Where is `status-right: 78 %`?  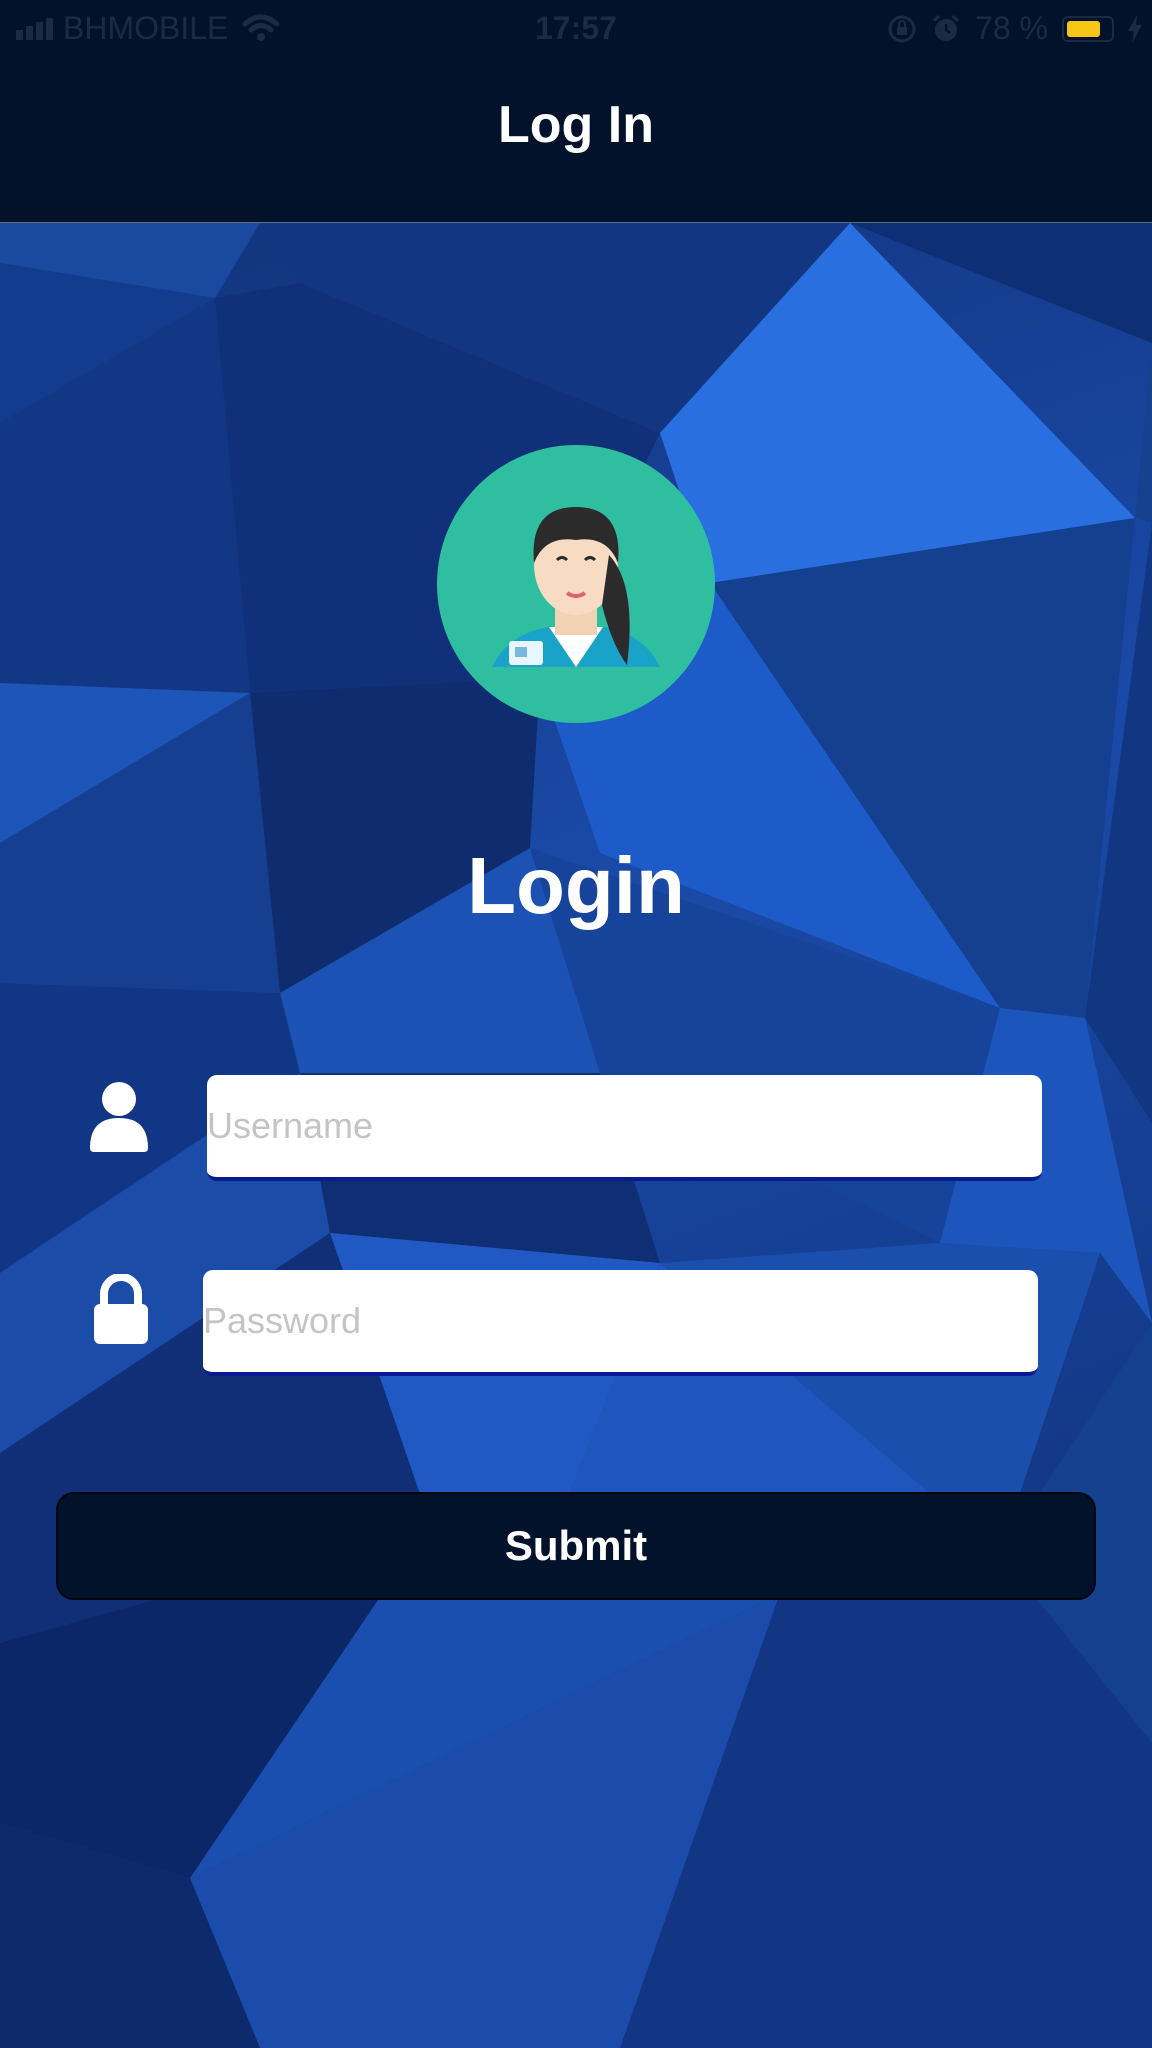 status-right: 78 % is located at coordinates (1014, 28).